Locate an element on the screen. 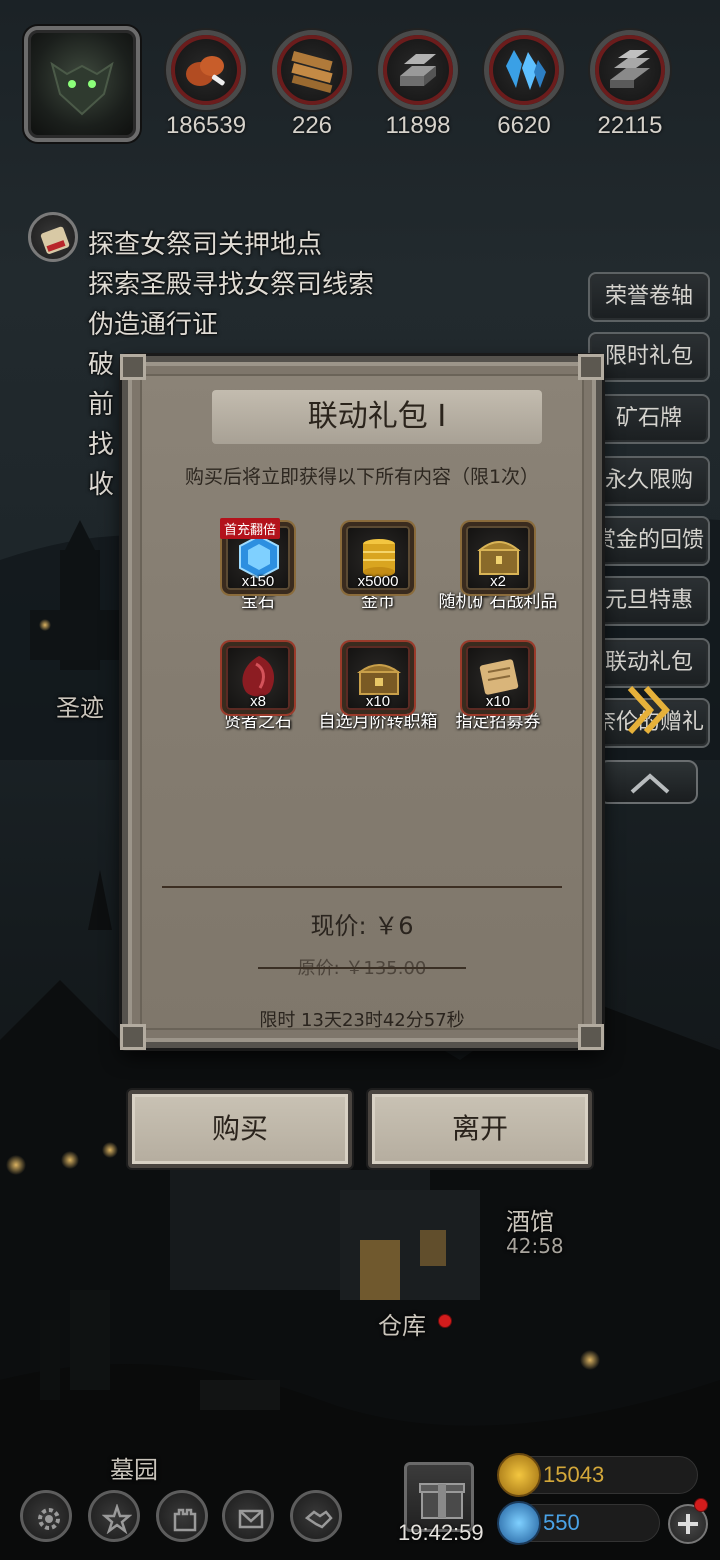 This screenshot has width=720, height=1560. side-menu-ore-card: 矿石牌 is located at coordinates (649, 419).